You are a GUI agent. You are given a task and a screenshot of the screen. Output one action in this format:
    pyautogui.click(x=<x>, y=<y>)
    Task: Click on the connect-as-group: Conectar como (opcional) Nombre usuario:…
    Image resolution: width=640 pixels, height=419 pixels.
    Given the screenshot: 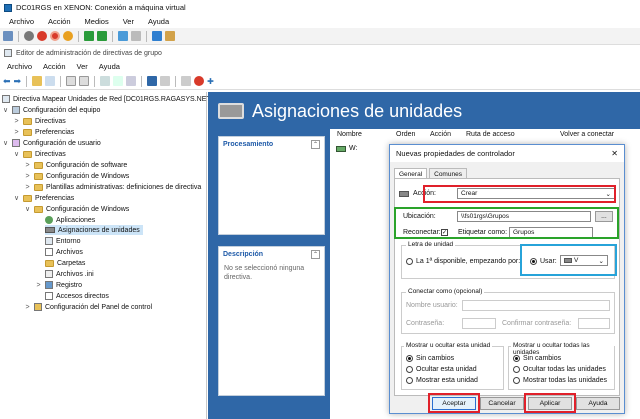 What is the action you would take?
    pyautogui.click(x=508, y=311)
    